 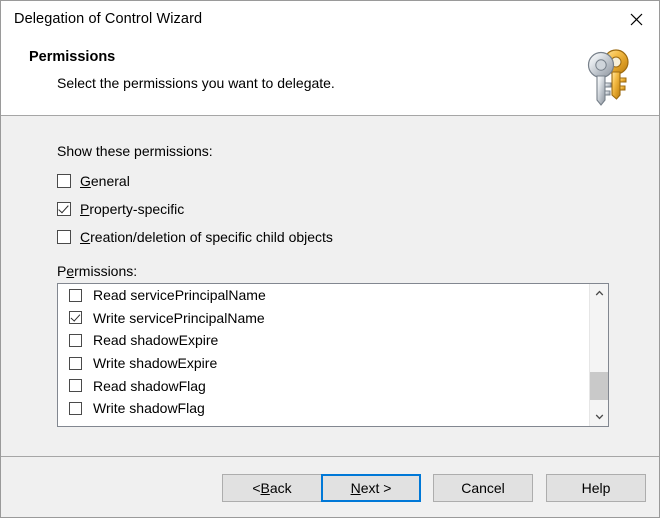 I want to click on list-item-label: Read servicePrincipalName, so click(x=179, y=295).